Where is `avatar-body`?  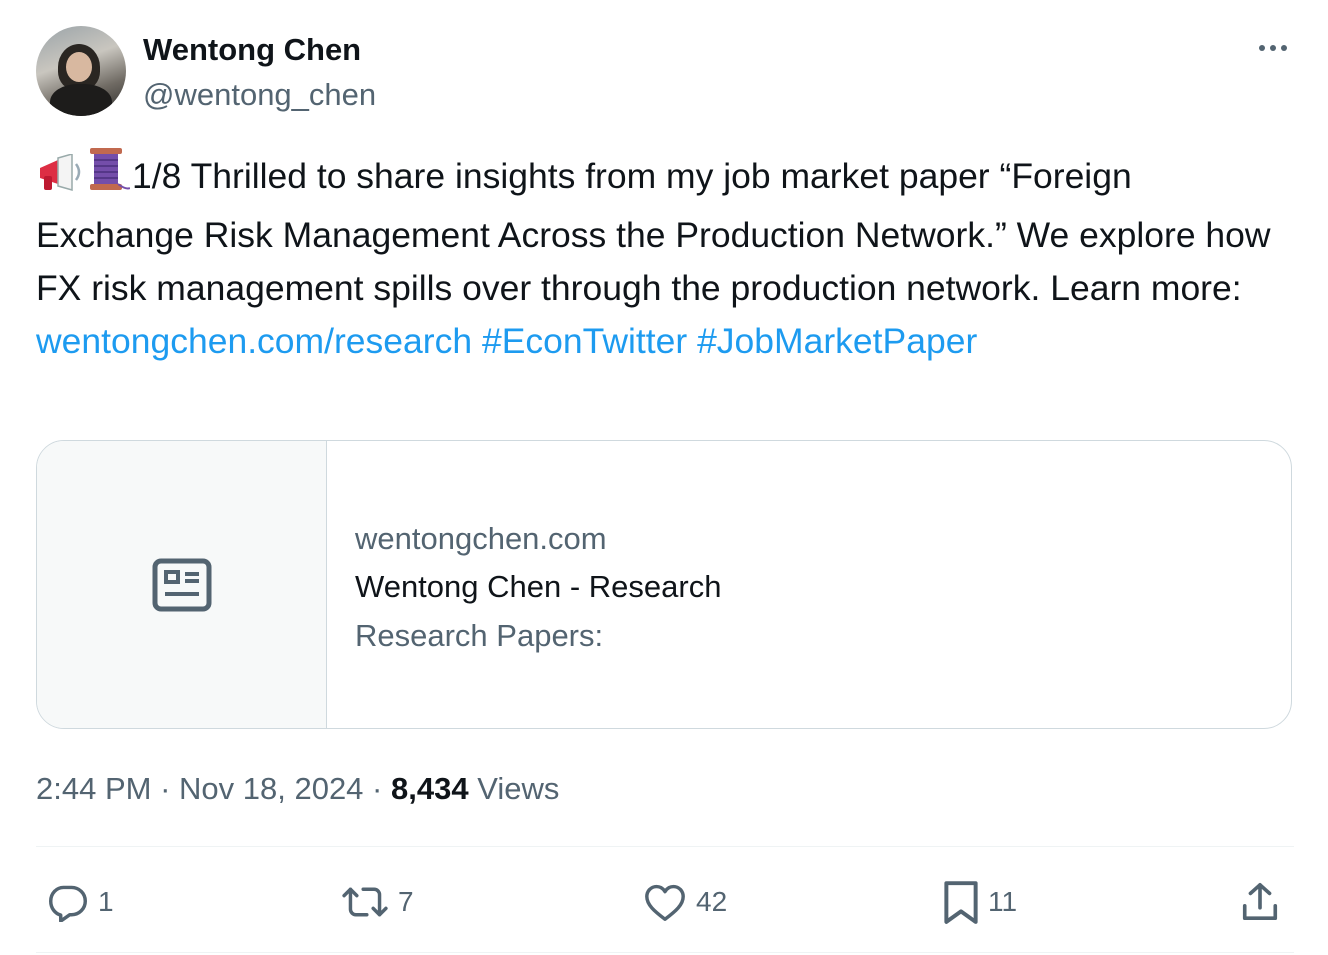
avatar-body is located at coordinates (81, 100).